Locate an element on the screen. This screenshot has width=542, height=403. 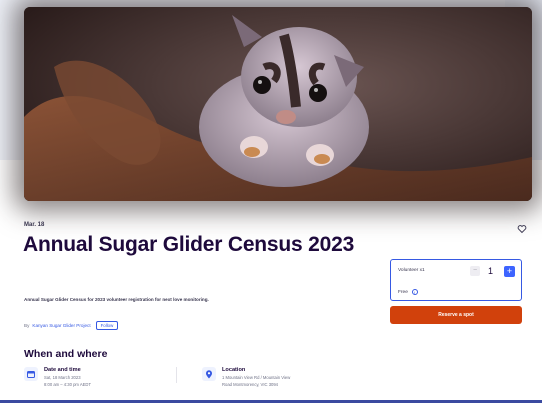
event-date-short: Mar. 18 is located at coordinates (34, 225).